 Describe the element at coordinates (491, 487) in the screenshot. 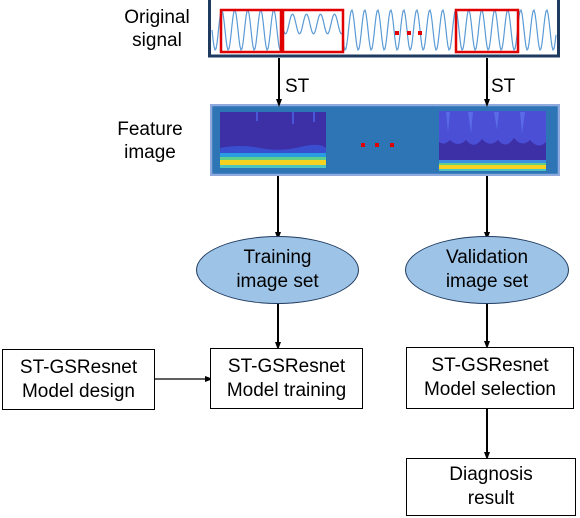

I see `diagnosis-result-box: Diagnosis result` at that location.